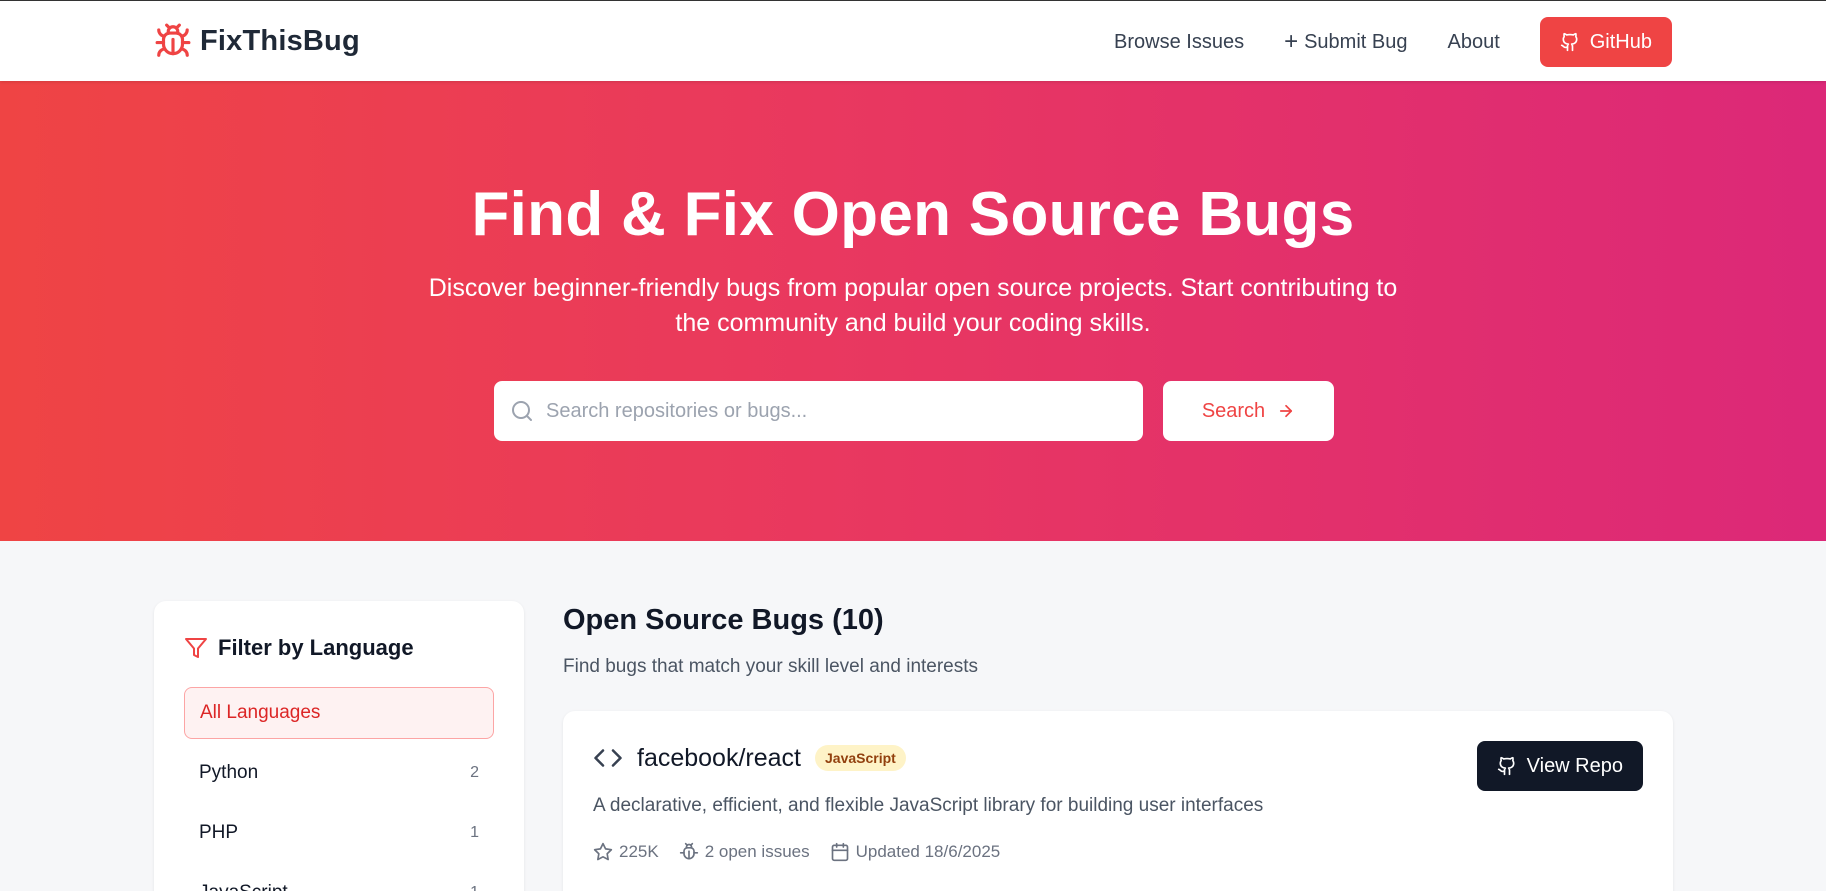 The height and width of the screenshot is (891, 1826). Describe the element at coordinates (757, 851) in the screenshot. I see `issues-count: 2 open issues` at that location.